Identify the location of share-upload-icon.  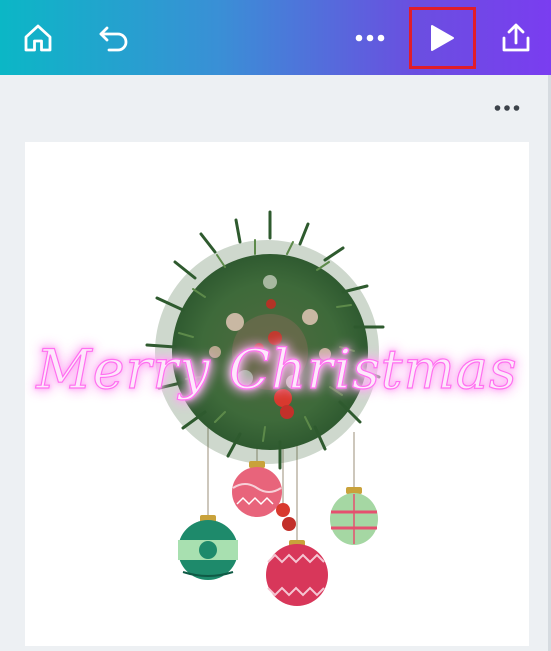
(516, 37).